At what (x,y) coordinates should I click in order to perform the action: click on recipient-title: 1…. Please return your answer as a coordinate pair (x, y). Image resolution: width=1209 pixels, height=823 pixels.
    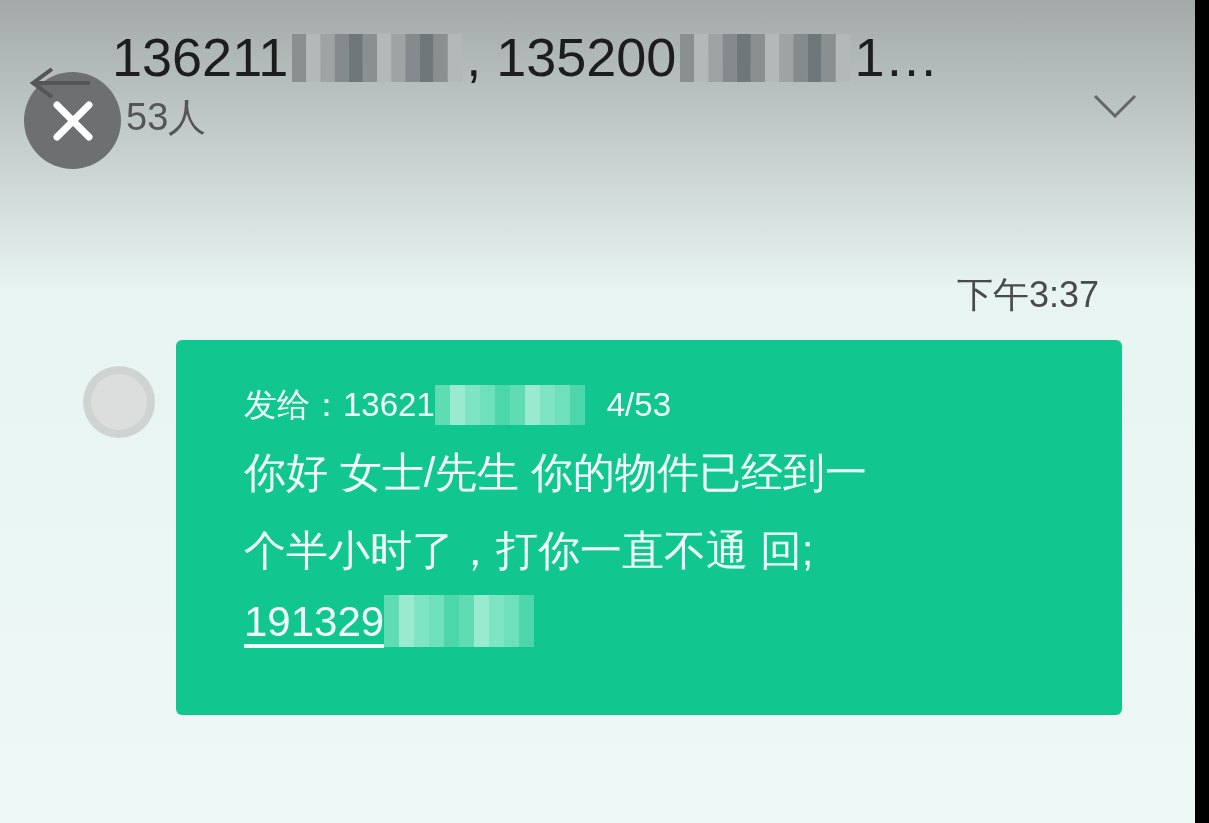
    Looking at the image, I should click on (896, 58).